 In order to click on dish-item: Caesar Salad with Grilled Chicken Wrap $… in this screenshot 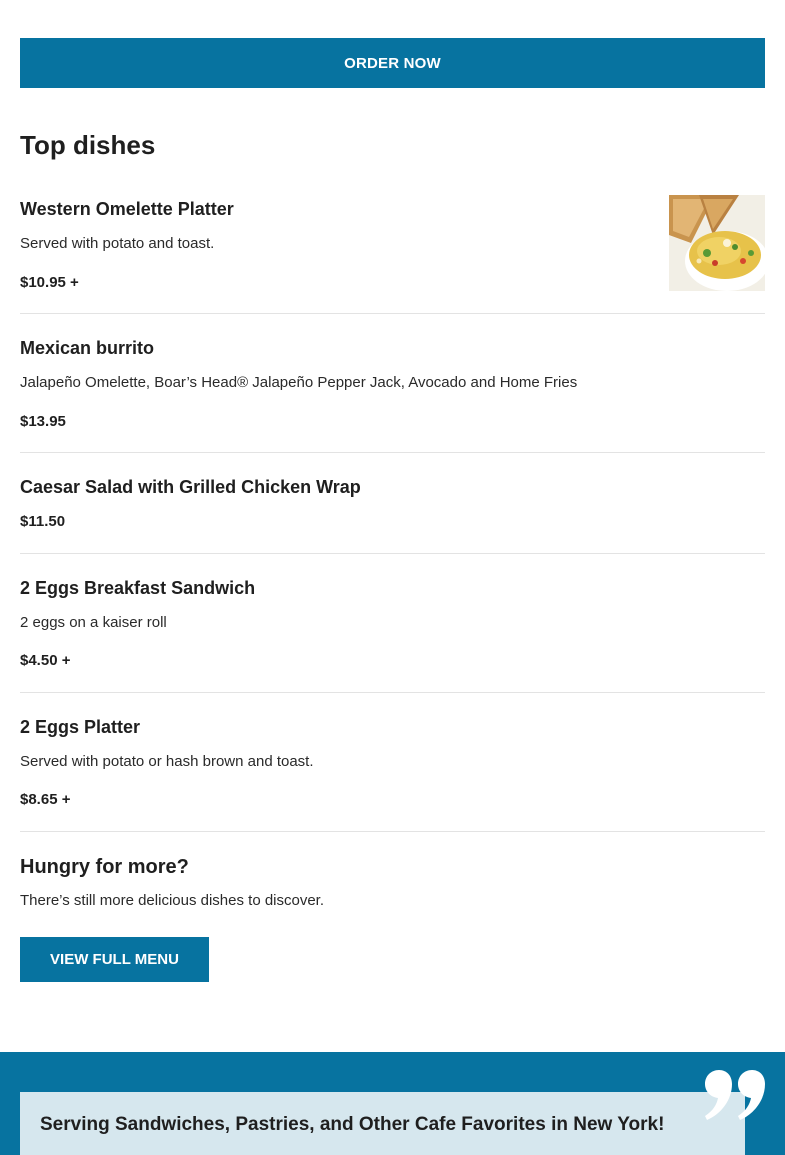, I will do `click(392, 513)`.